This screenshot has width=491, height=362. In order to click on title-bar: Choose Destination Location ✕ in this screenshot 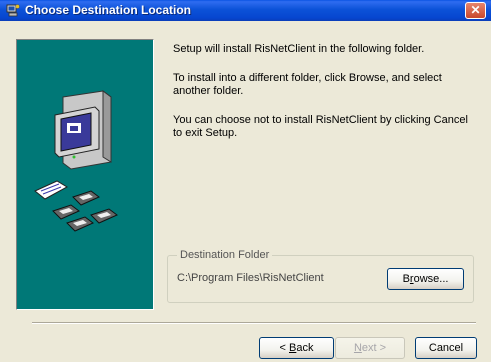, I will do `click(245, 10)`.